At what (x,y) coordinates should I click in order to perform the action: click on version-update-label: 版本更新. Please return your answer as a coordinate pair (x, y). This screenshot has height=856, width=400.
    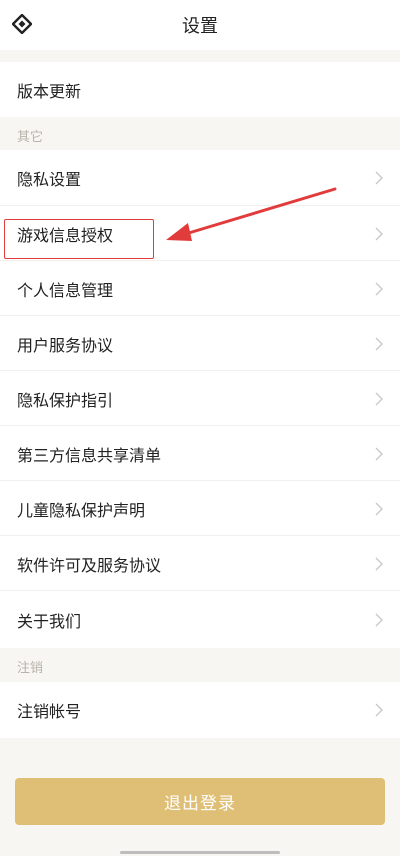
    Looking at the image, I should click on (49, 91).